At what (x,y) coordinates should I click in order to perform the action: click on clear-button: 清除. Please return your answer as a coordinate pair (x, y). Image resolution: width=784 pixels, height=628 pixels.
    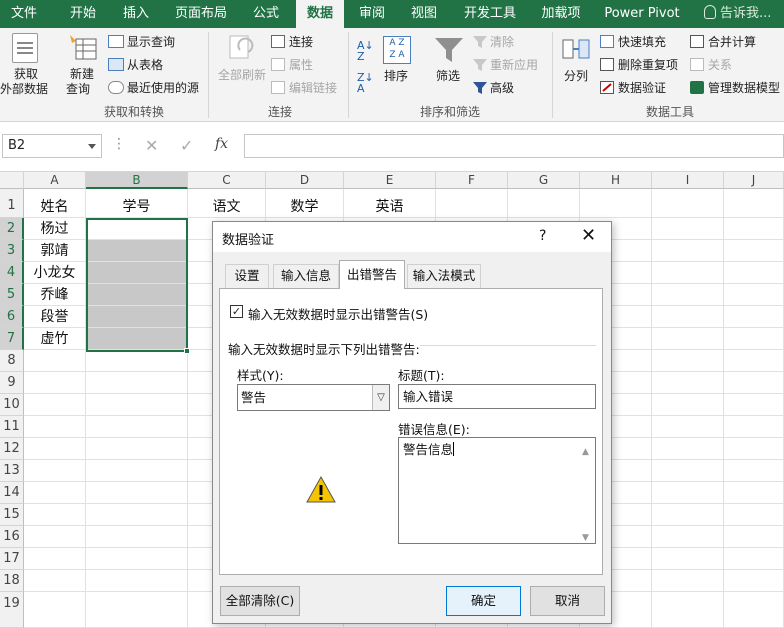
    Looking at the image, I should click on (502, 42).